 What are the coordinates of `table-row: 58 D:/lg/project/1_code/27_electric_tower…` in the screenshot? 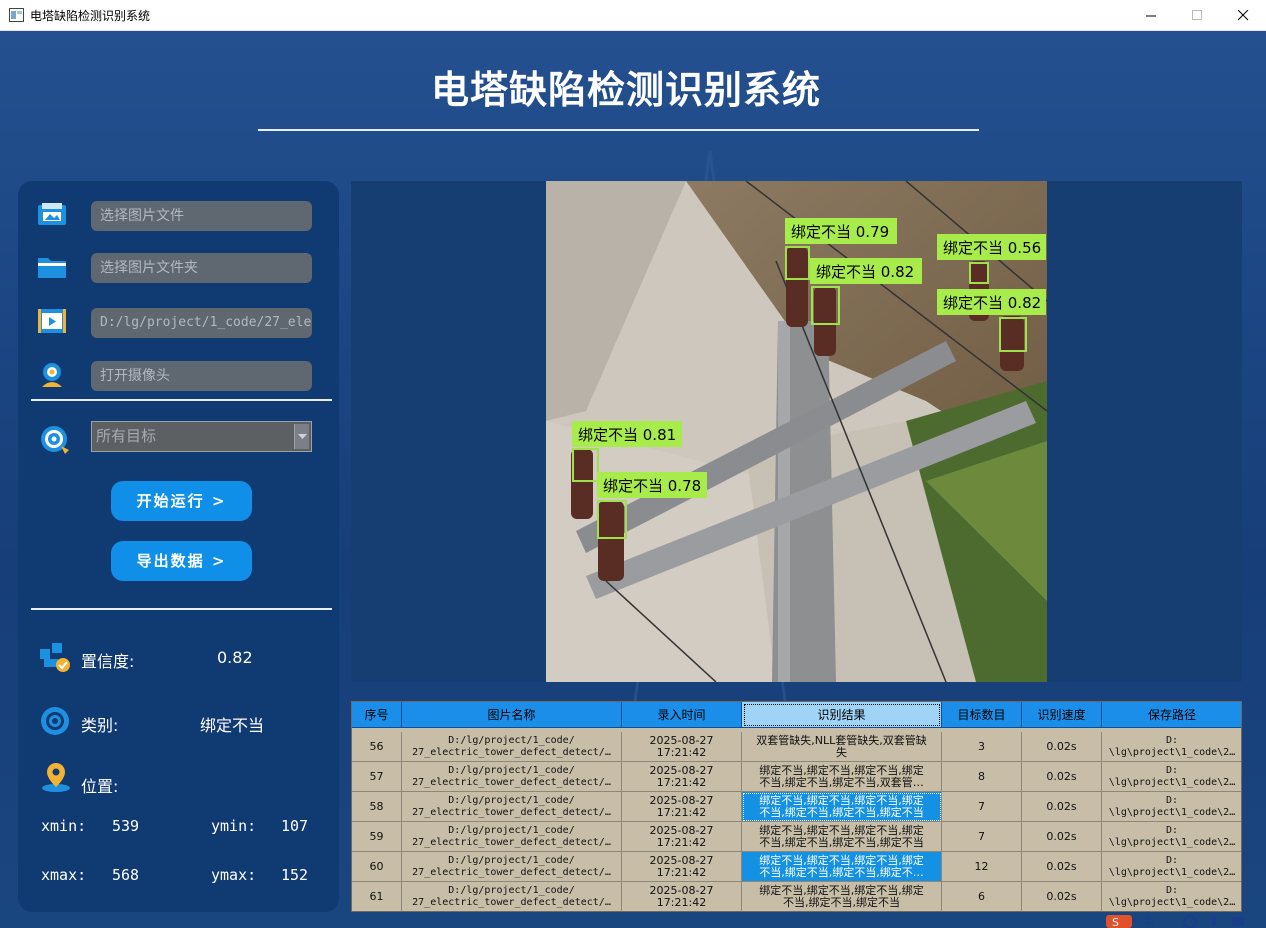 It's located at (796, 807).